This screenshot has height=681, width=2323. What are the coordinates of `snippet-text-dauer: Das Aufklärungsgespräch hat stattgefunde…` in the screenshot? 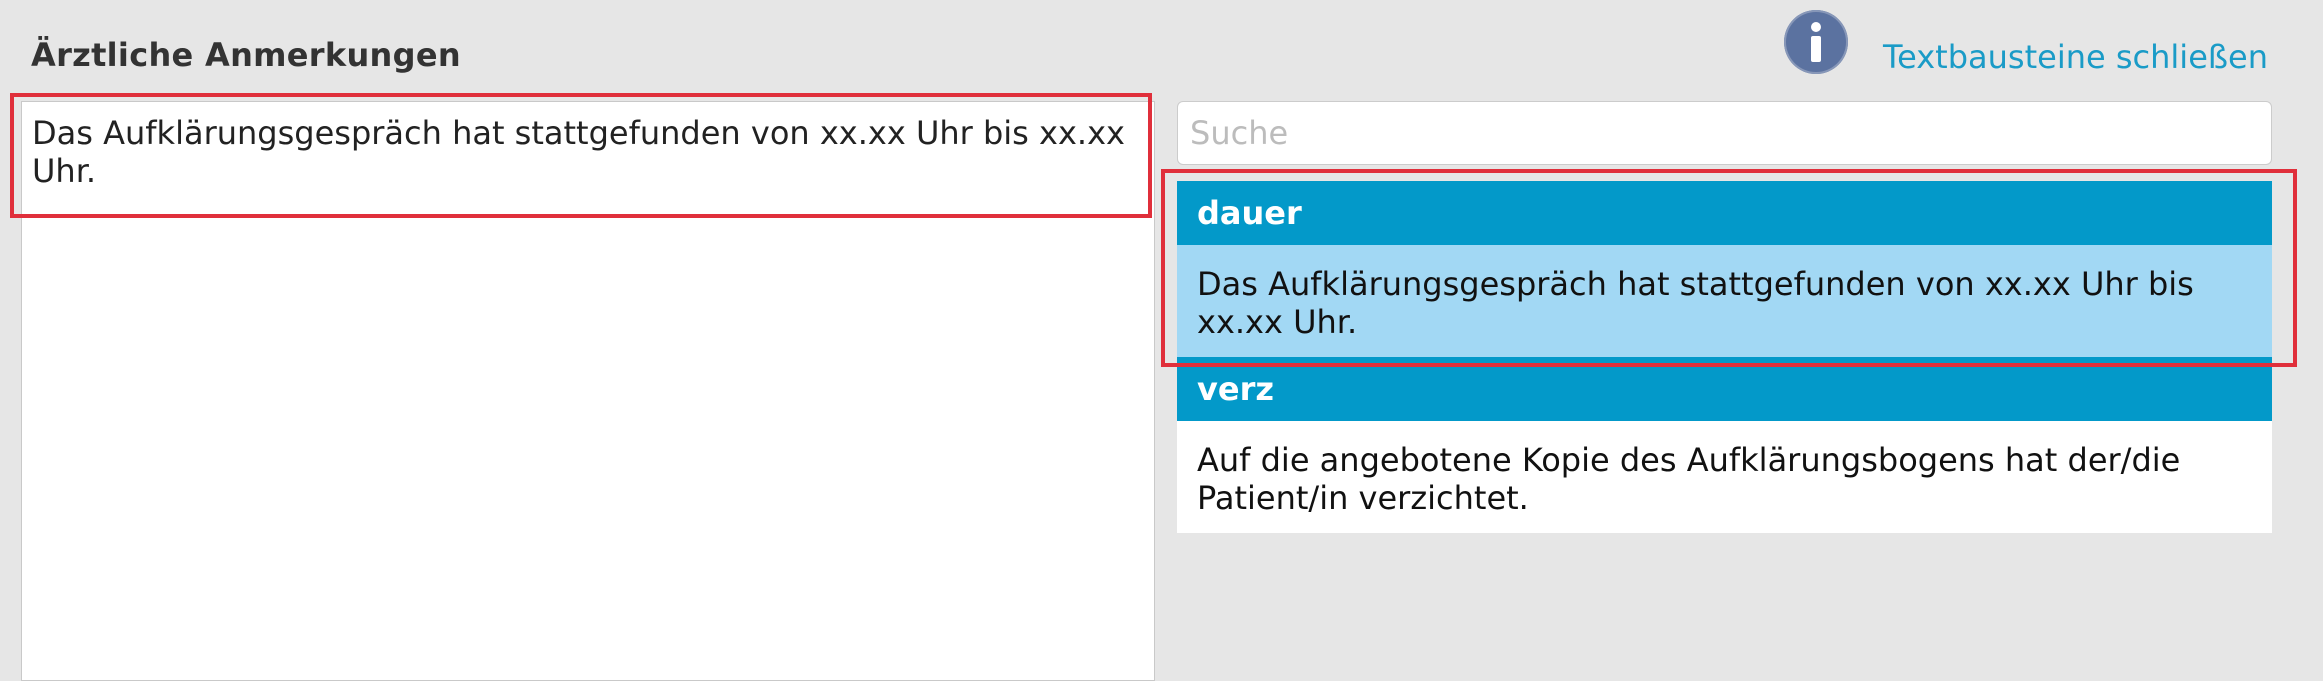 It's located at (1724, 301).